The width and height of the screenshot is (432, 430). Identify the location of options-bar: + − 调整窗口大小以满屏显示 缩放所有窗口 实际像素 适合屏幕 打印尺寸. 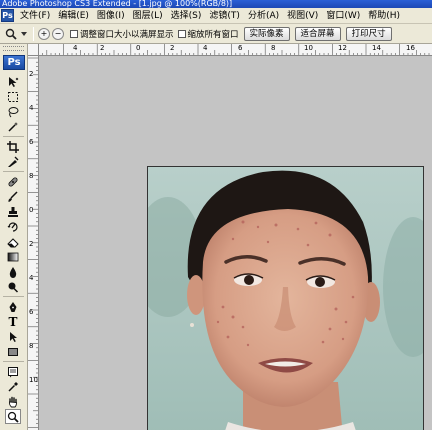
(216, 34).